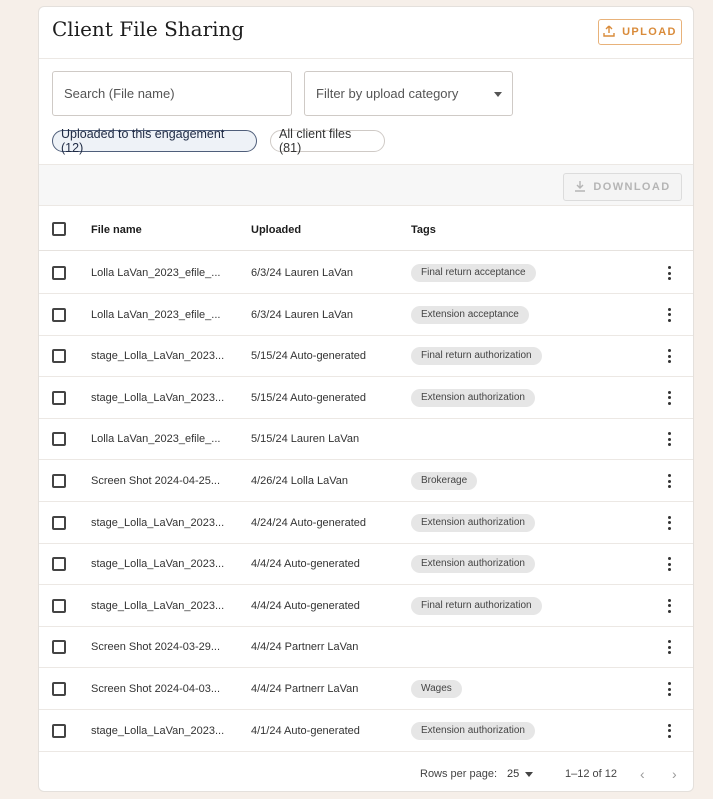  Describe the element at coordinates (513, 774) in the screenshot. I see `rows-per-page-value: 25` at that location.